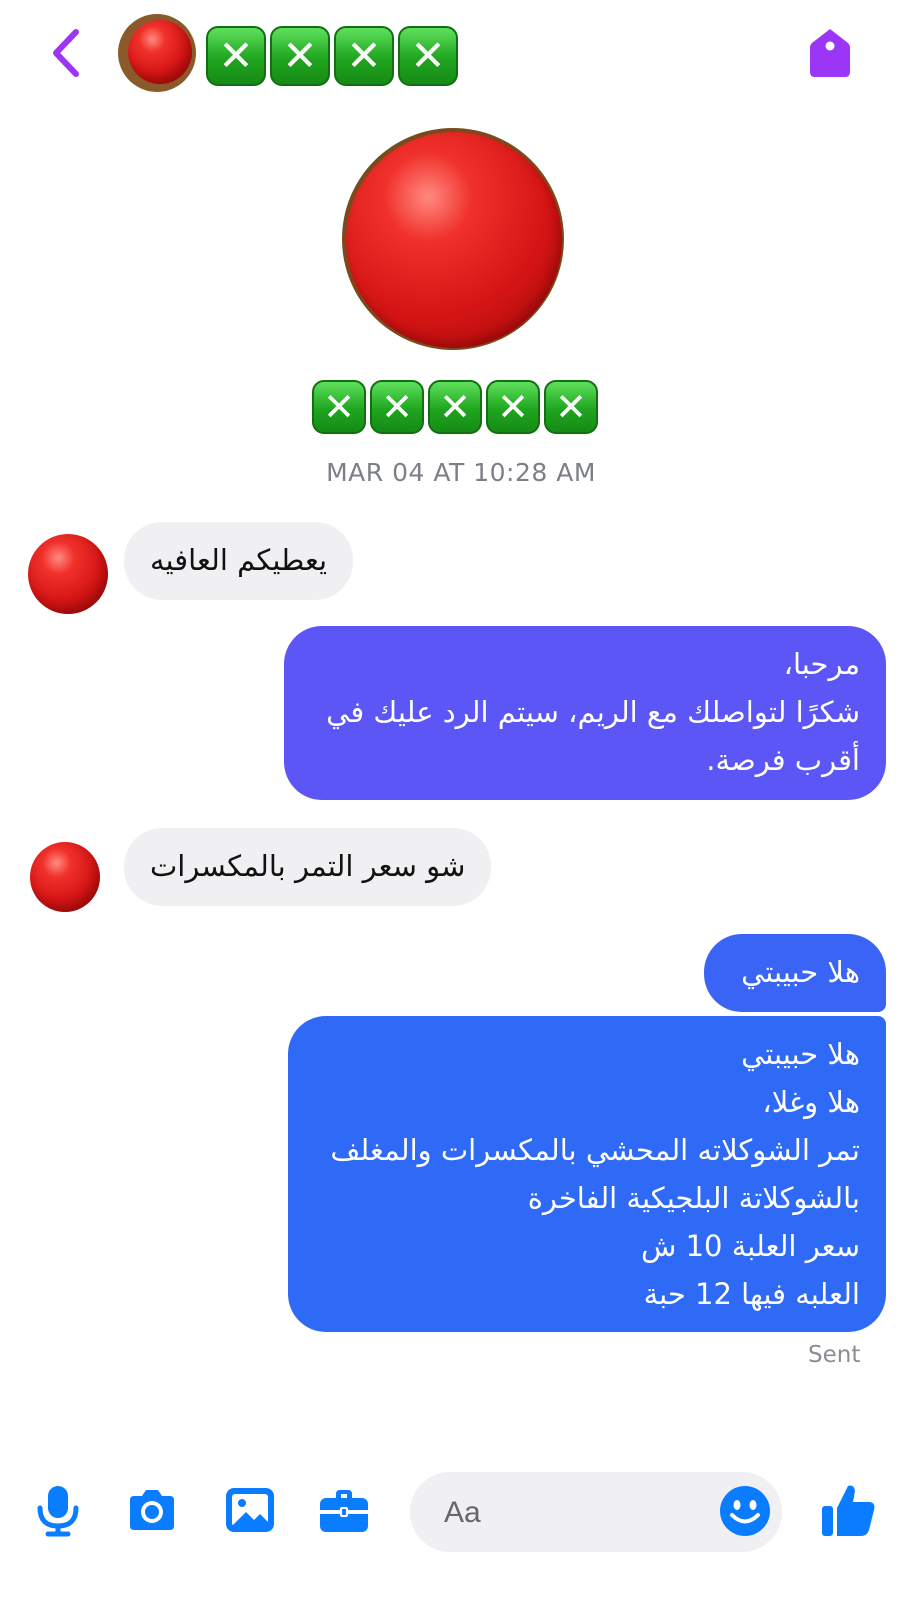  I want to click on header-avatar, so click(157, 53).